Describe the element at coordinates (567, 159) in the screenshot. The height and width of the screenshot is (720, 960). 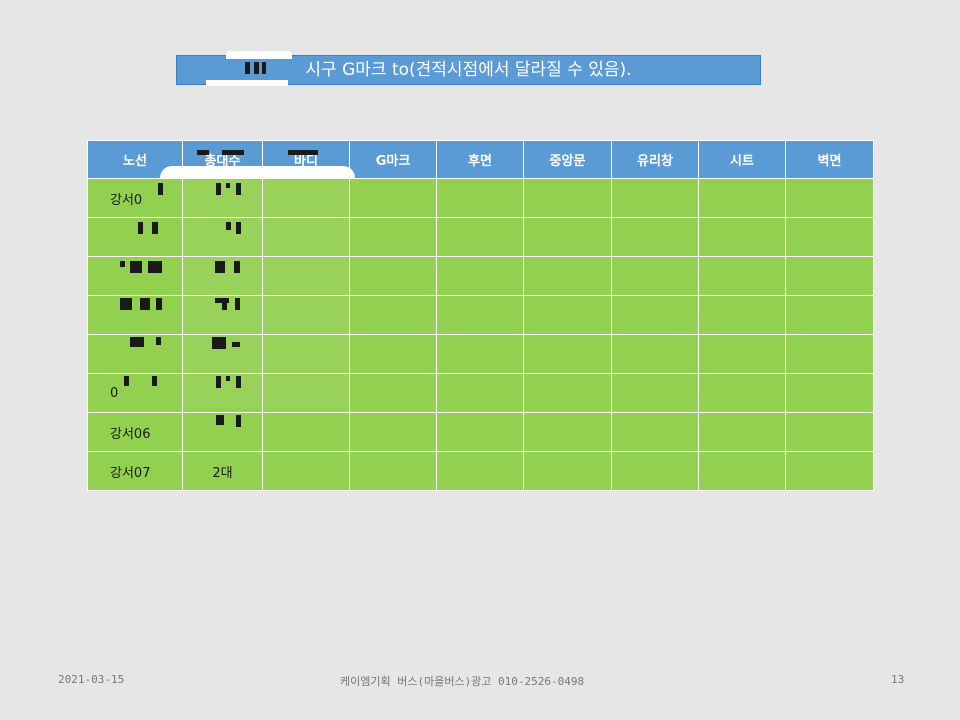
I see `header-center-door: 중앙문` at that location.